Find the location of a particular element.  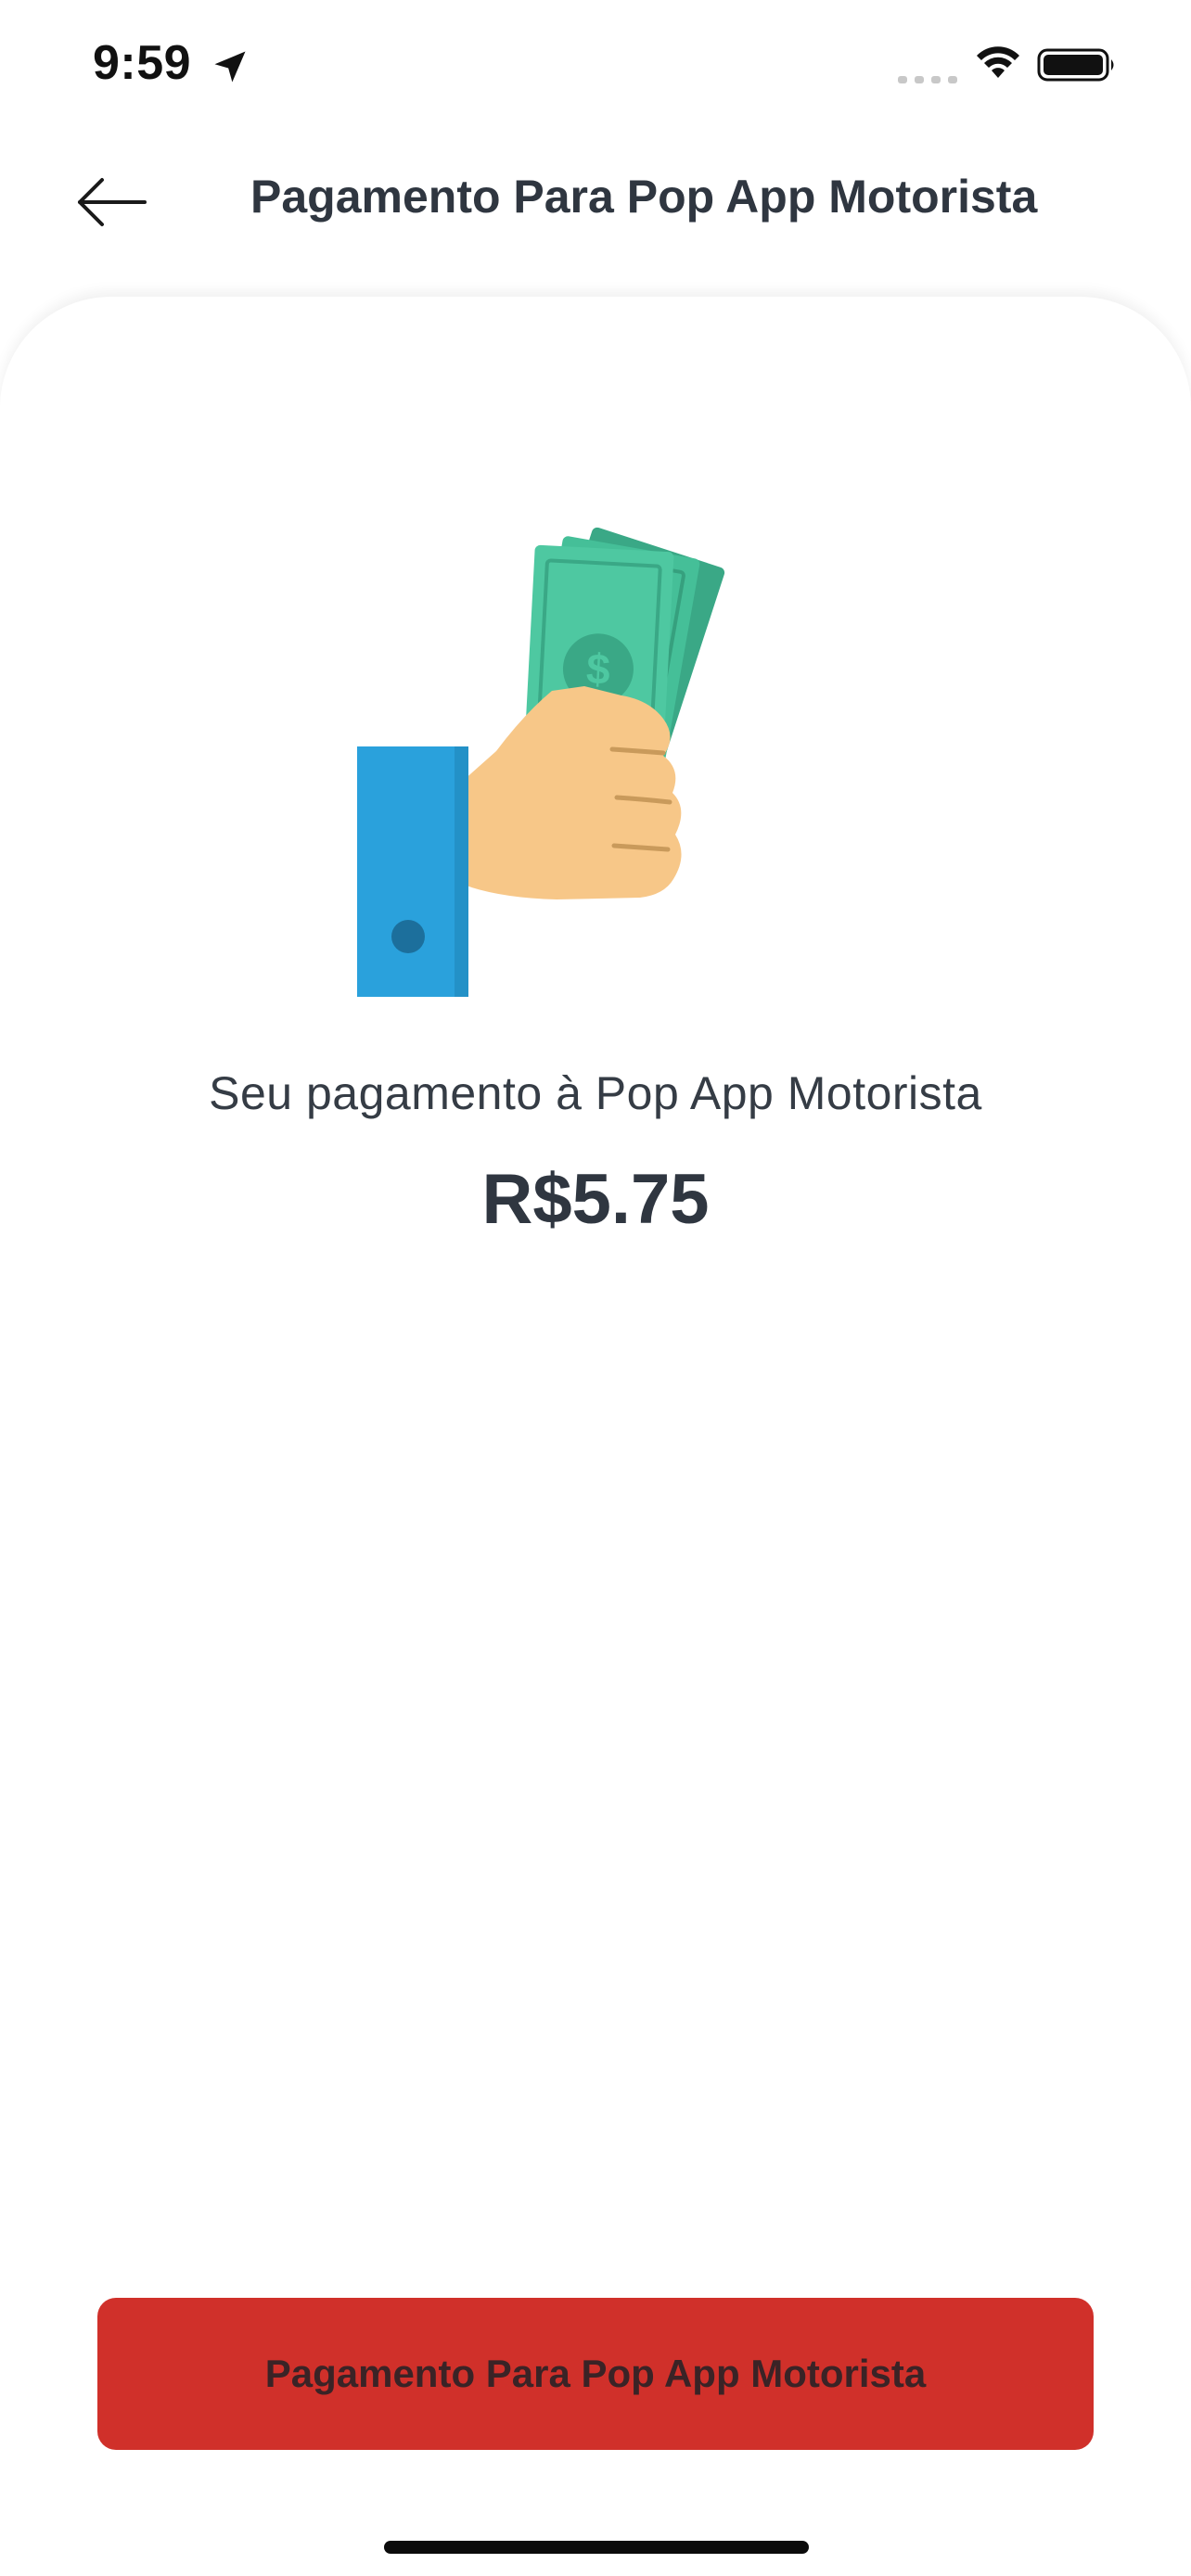

hand-holding-money-icon: $ is located at coordinates (541, 762).